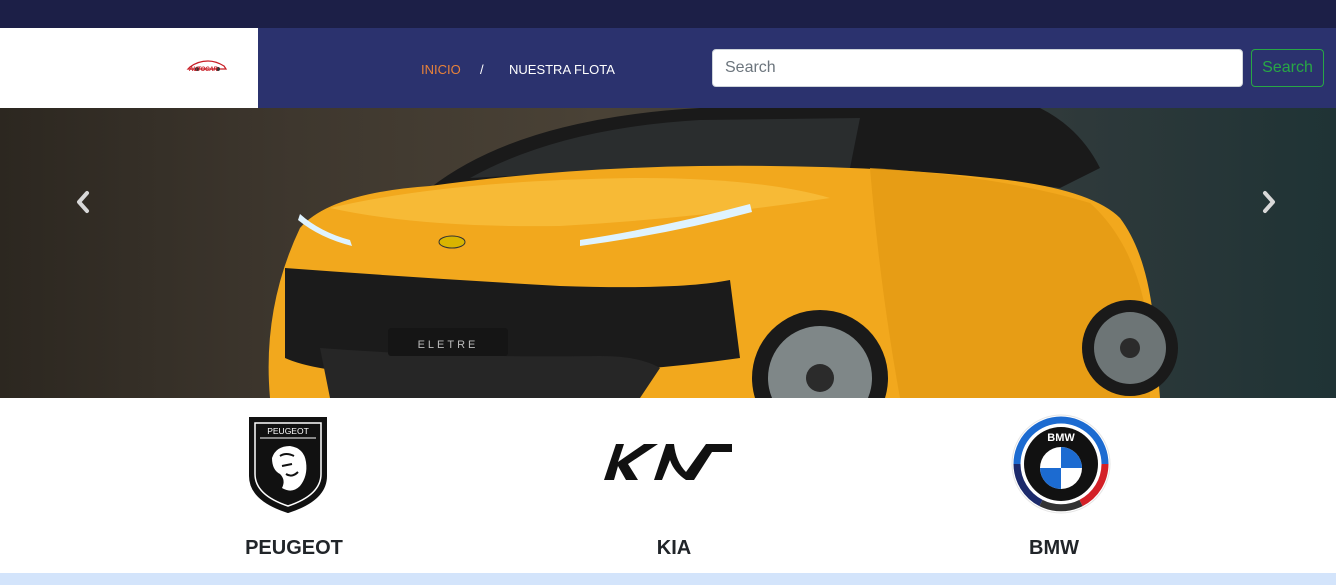  I want to click on peugeot-logo-text: PEUGEOT, so click(288, 431).